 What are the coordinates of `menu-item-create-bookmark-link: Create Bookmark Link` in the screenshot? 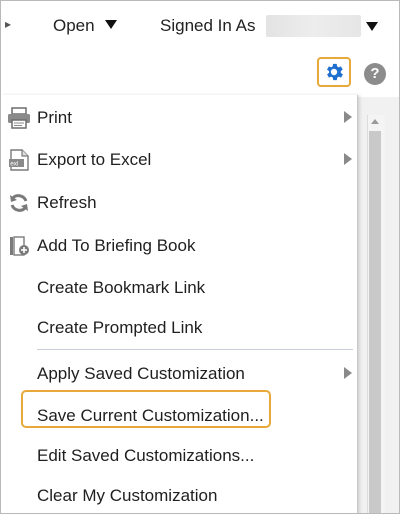 It's located at (179, 287).